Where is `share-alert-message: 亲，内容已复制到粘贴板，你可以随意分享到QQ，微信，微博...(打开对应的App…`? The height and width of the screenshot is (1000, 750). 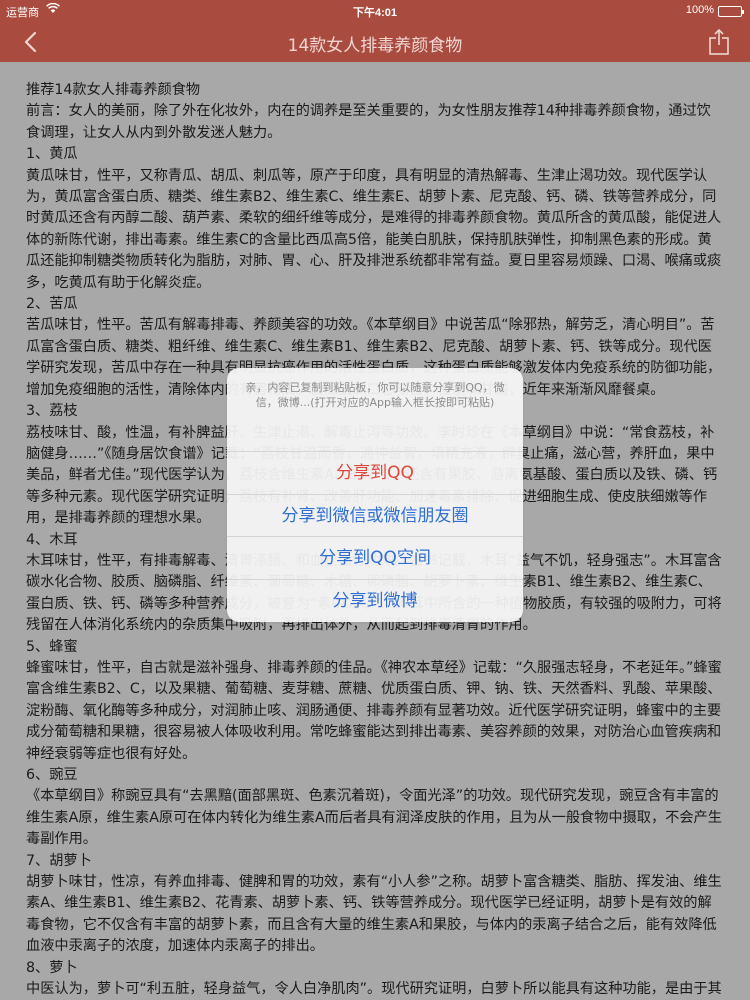 share-alert-message: 亲，内容已复制到粘贴板，你可以随意分享到QQ，微信，微博...(打开对应的App… is located at coordinates (375, 410).